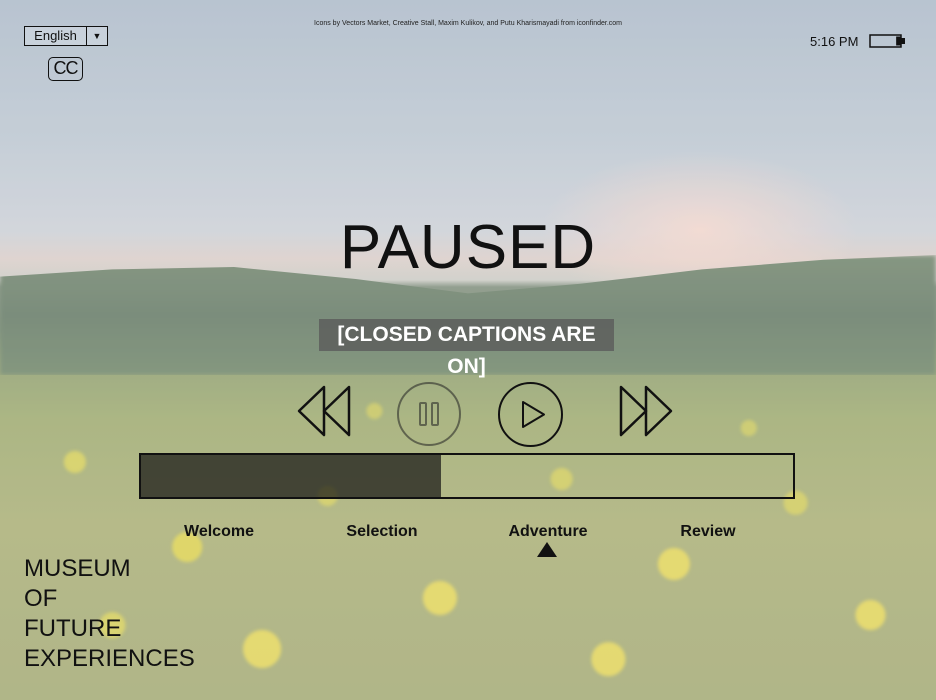 This screenshot has width=936, height=700. I want to click on pause-icon, so click(429, 414).